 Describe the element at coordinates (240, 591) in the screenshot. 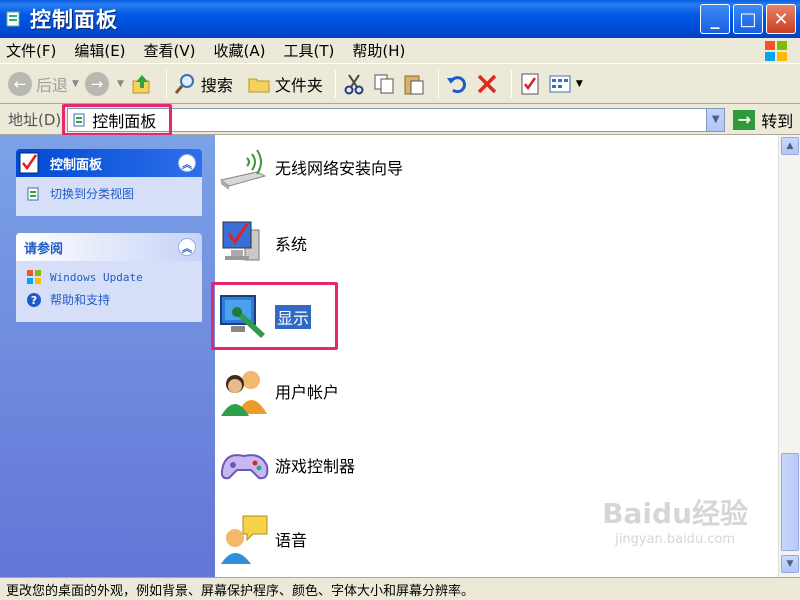

I see `status-text: 更改您的桌面的外观，例如背景、屏幕保护程序、颜色、字体大小和屏幕分辨率。` at that location.